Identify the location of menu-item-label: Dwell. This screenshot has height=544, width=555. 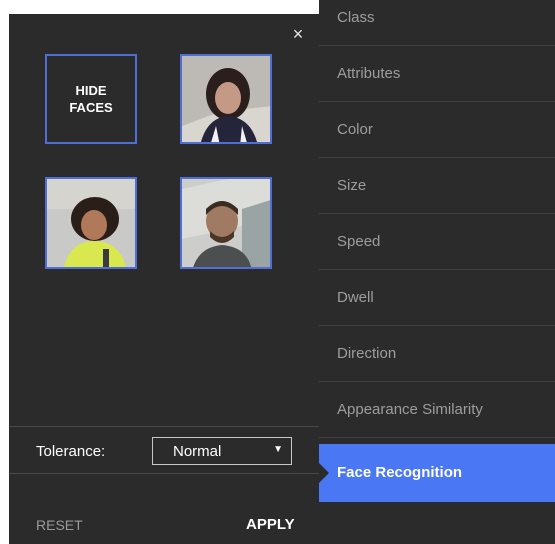
(355, 297).